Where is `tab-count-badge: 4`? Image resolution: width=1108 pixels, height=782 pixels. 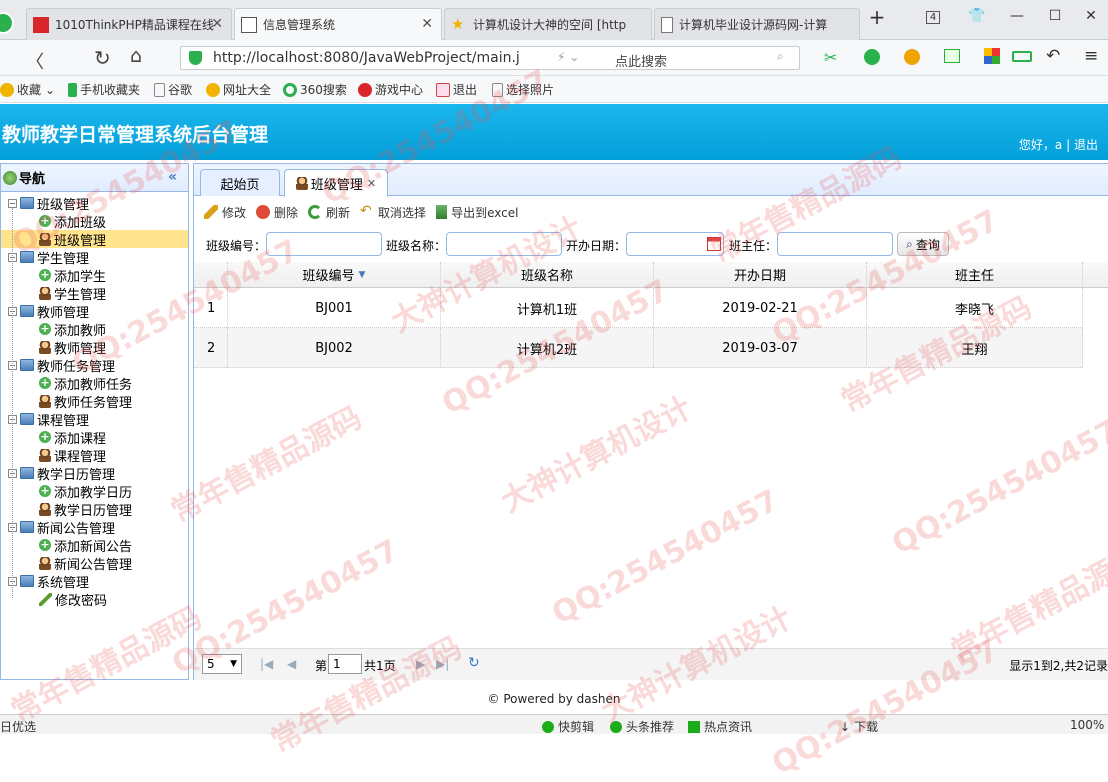 tab-count-badge: 4 is located at coordinates (933, 20).